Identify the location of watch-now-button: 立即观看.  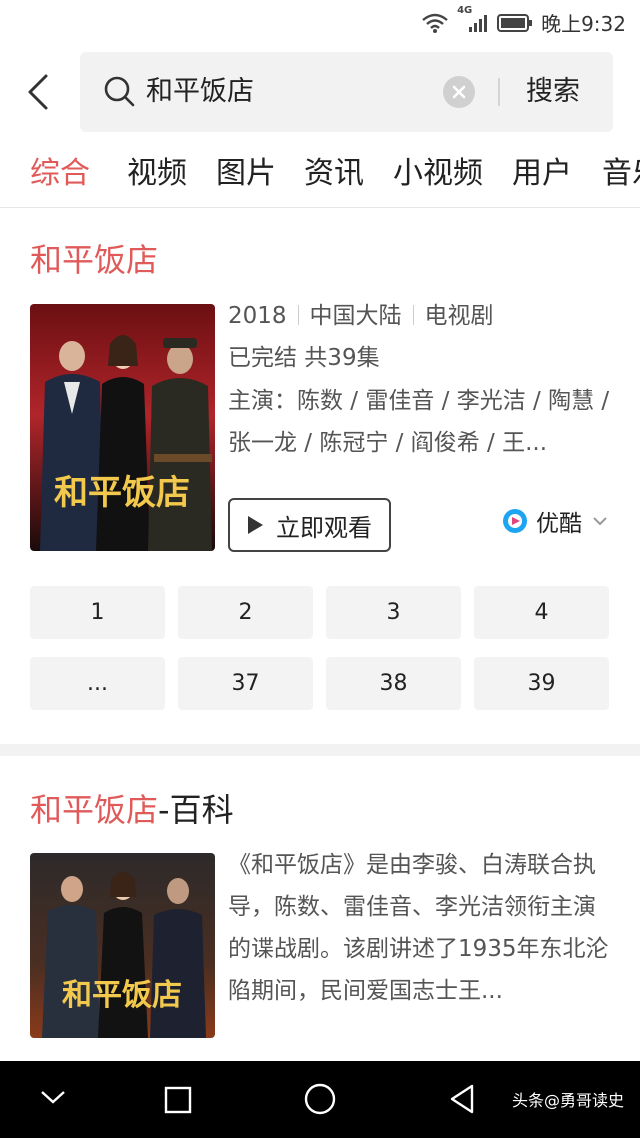
(309, 525).